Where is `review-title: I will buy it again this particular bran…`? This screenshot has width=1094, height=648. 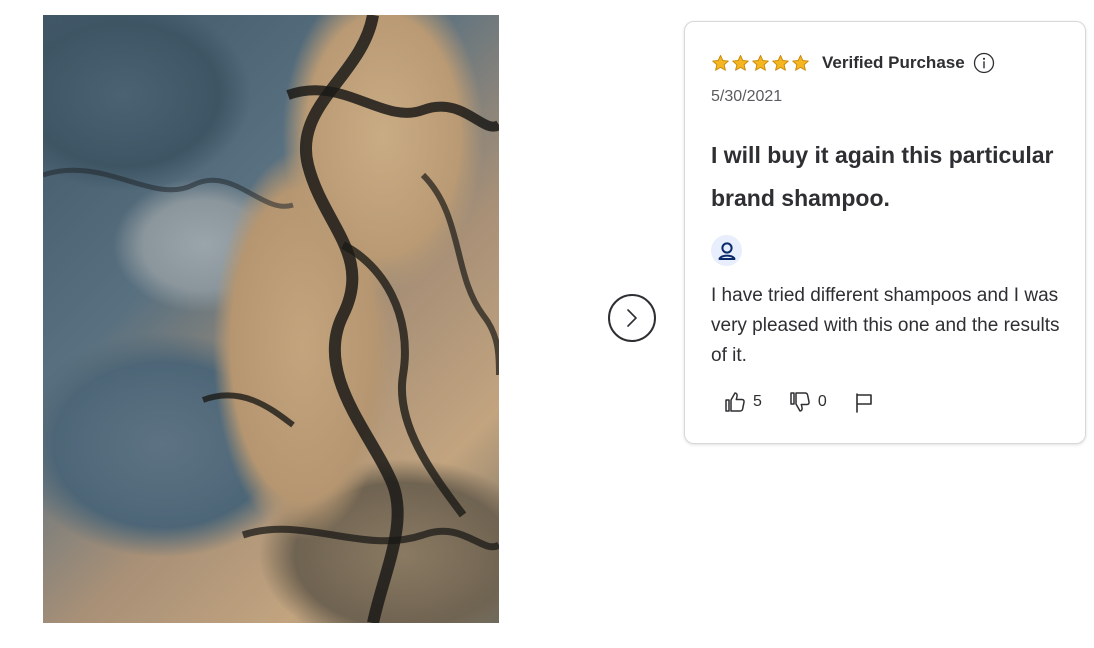
review-title: I will buy it again this particular bran… is located at coordinates (882, 176).